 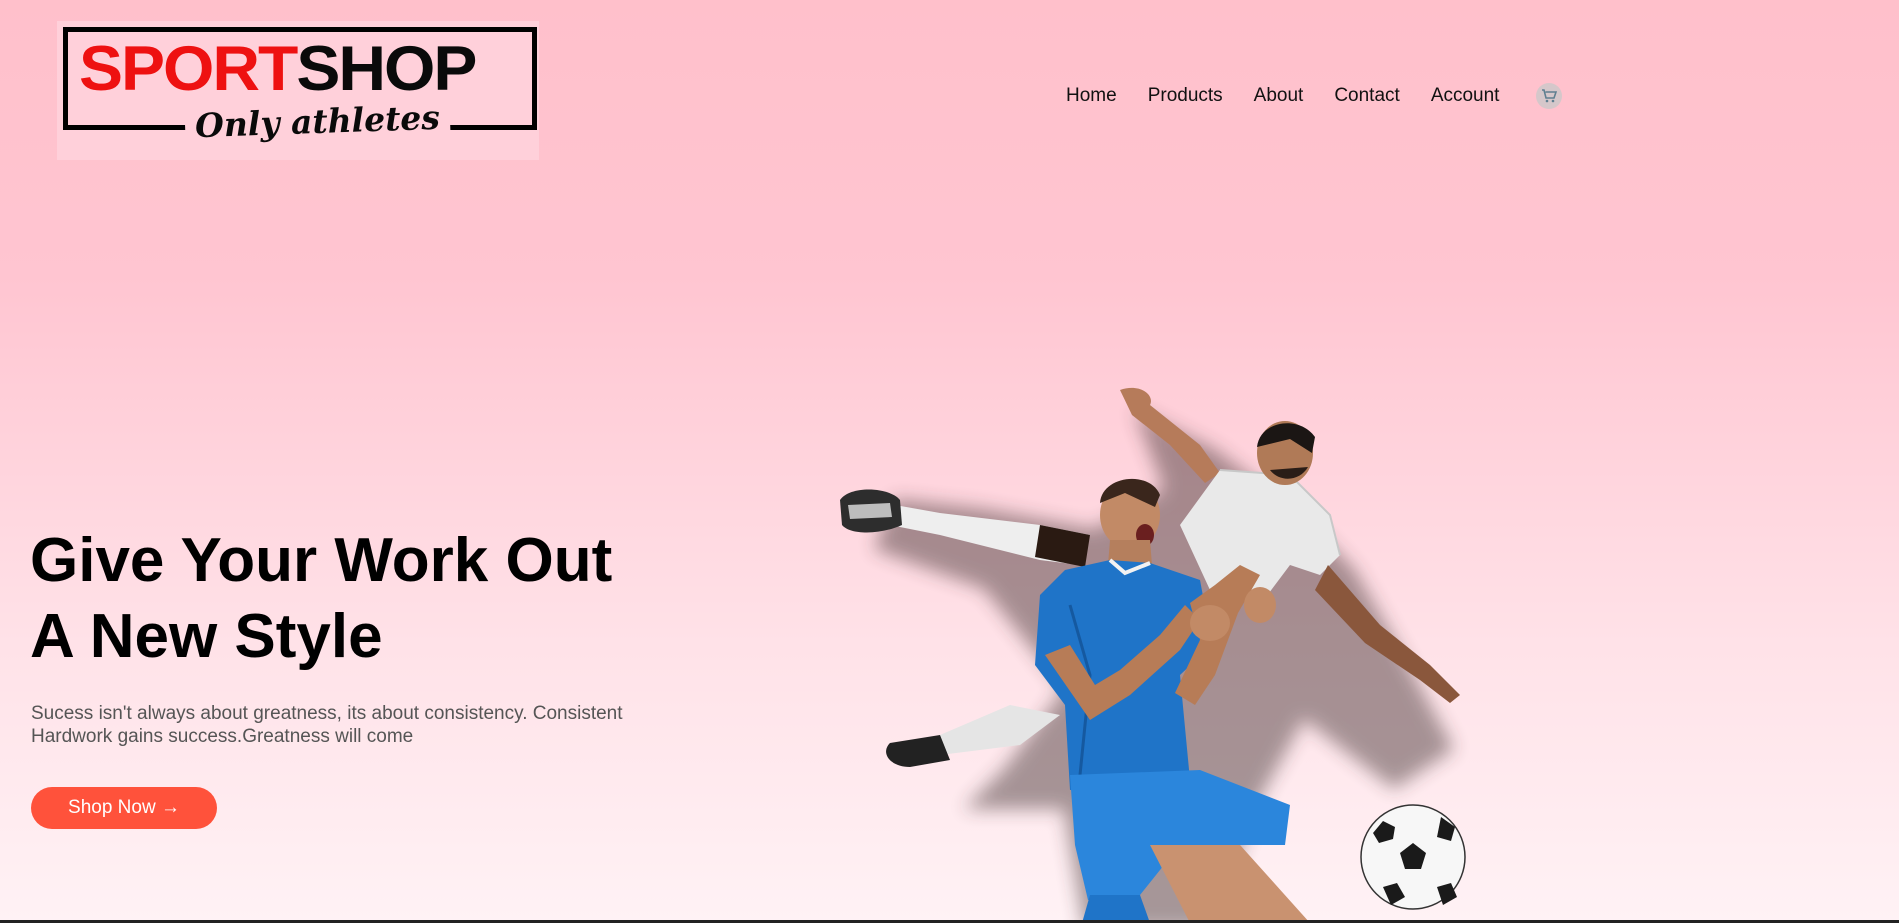 I want to click on brand-logo: SPORTSHOP Only athletes, so click(x=298, y=90).